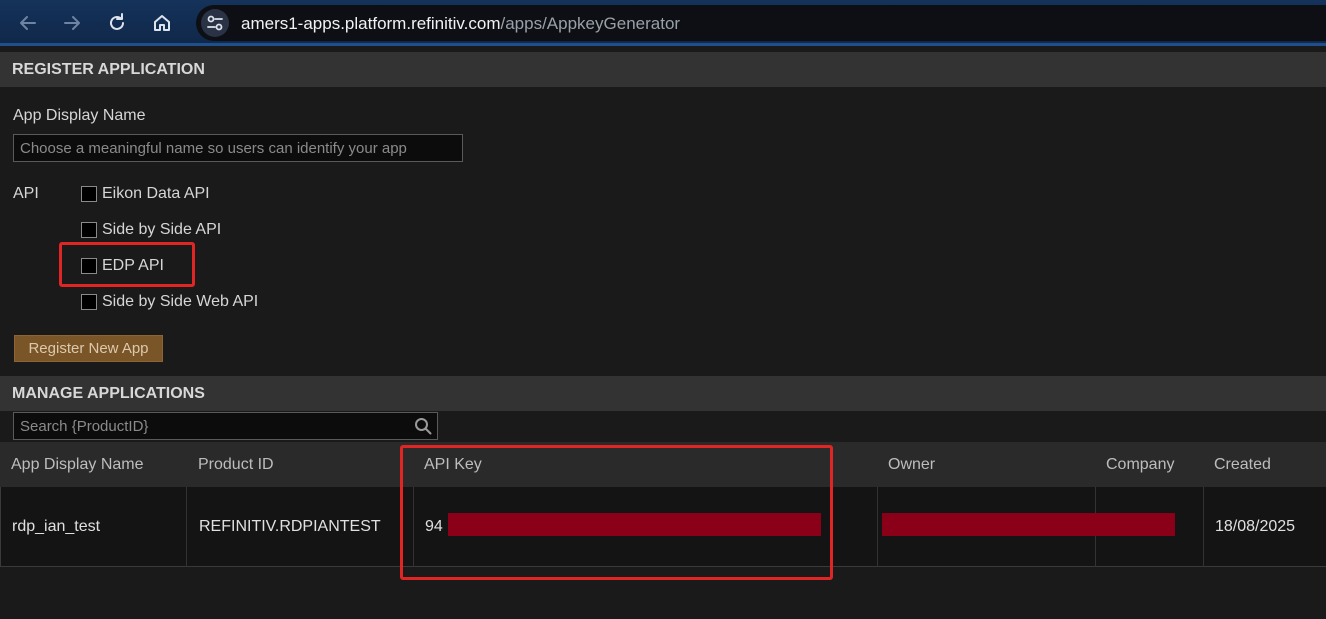 The width and height of the screenshot is (1326, 619). I want to click on owner-company-redaction, so click(1028, 524).